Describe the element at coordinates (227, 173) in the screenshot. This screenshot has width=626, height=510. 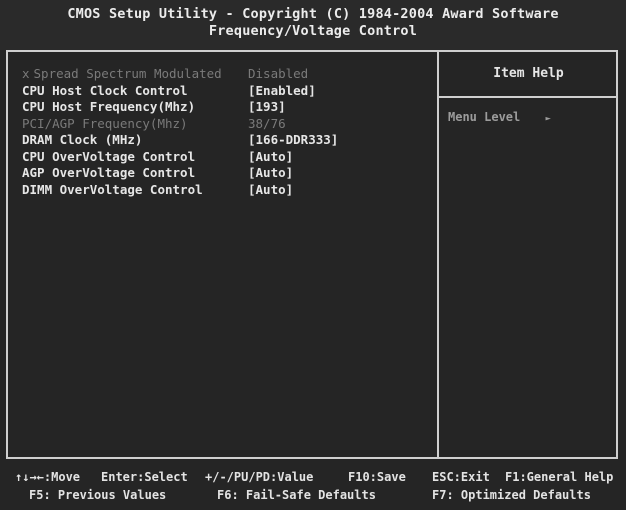
I see `setting-agp-overvoltage: AGP OverVoltage Control [Auto]` at that location.